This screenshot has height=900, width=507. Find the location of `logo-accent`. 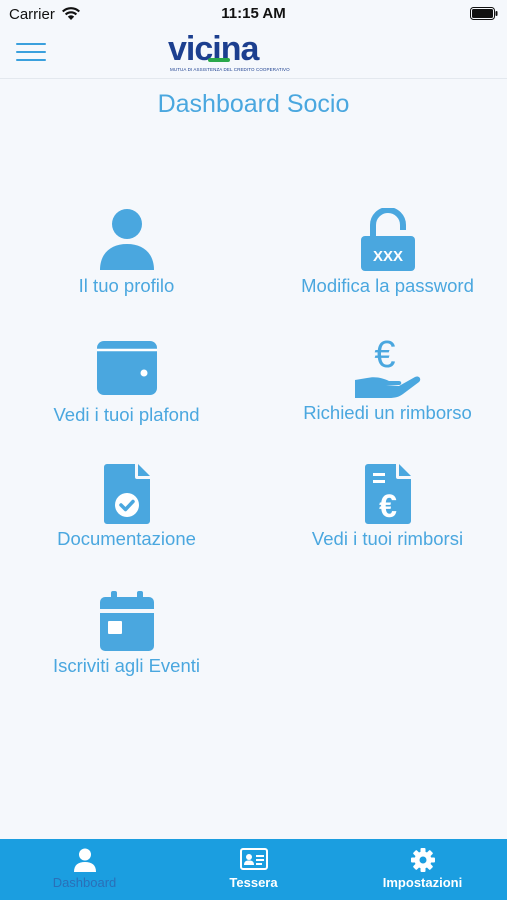

logo-accent is located at coordinates (219, 60).